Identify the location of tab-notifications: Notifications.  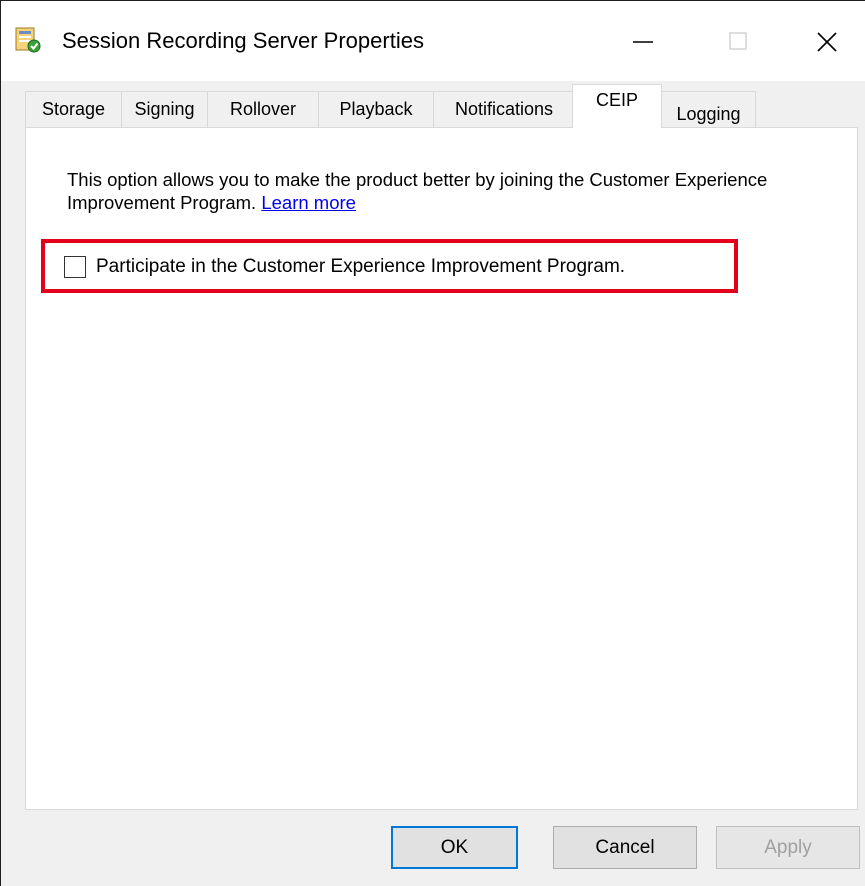
(504, 109).